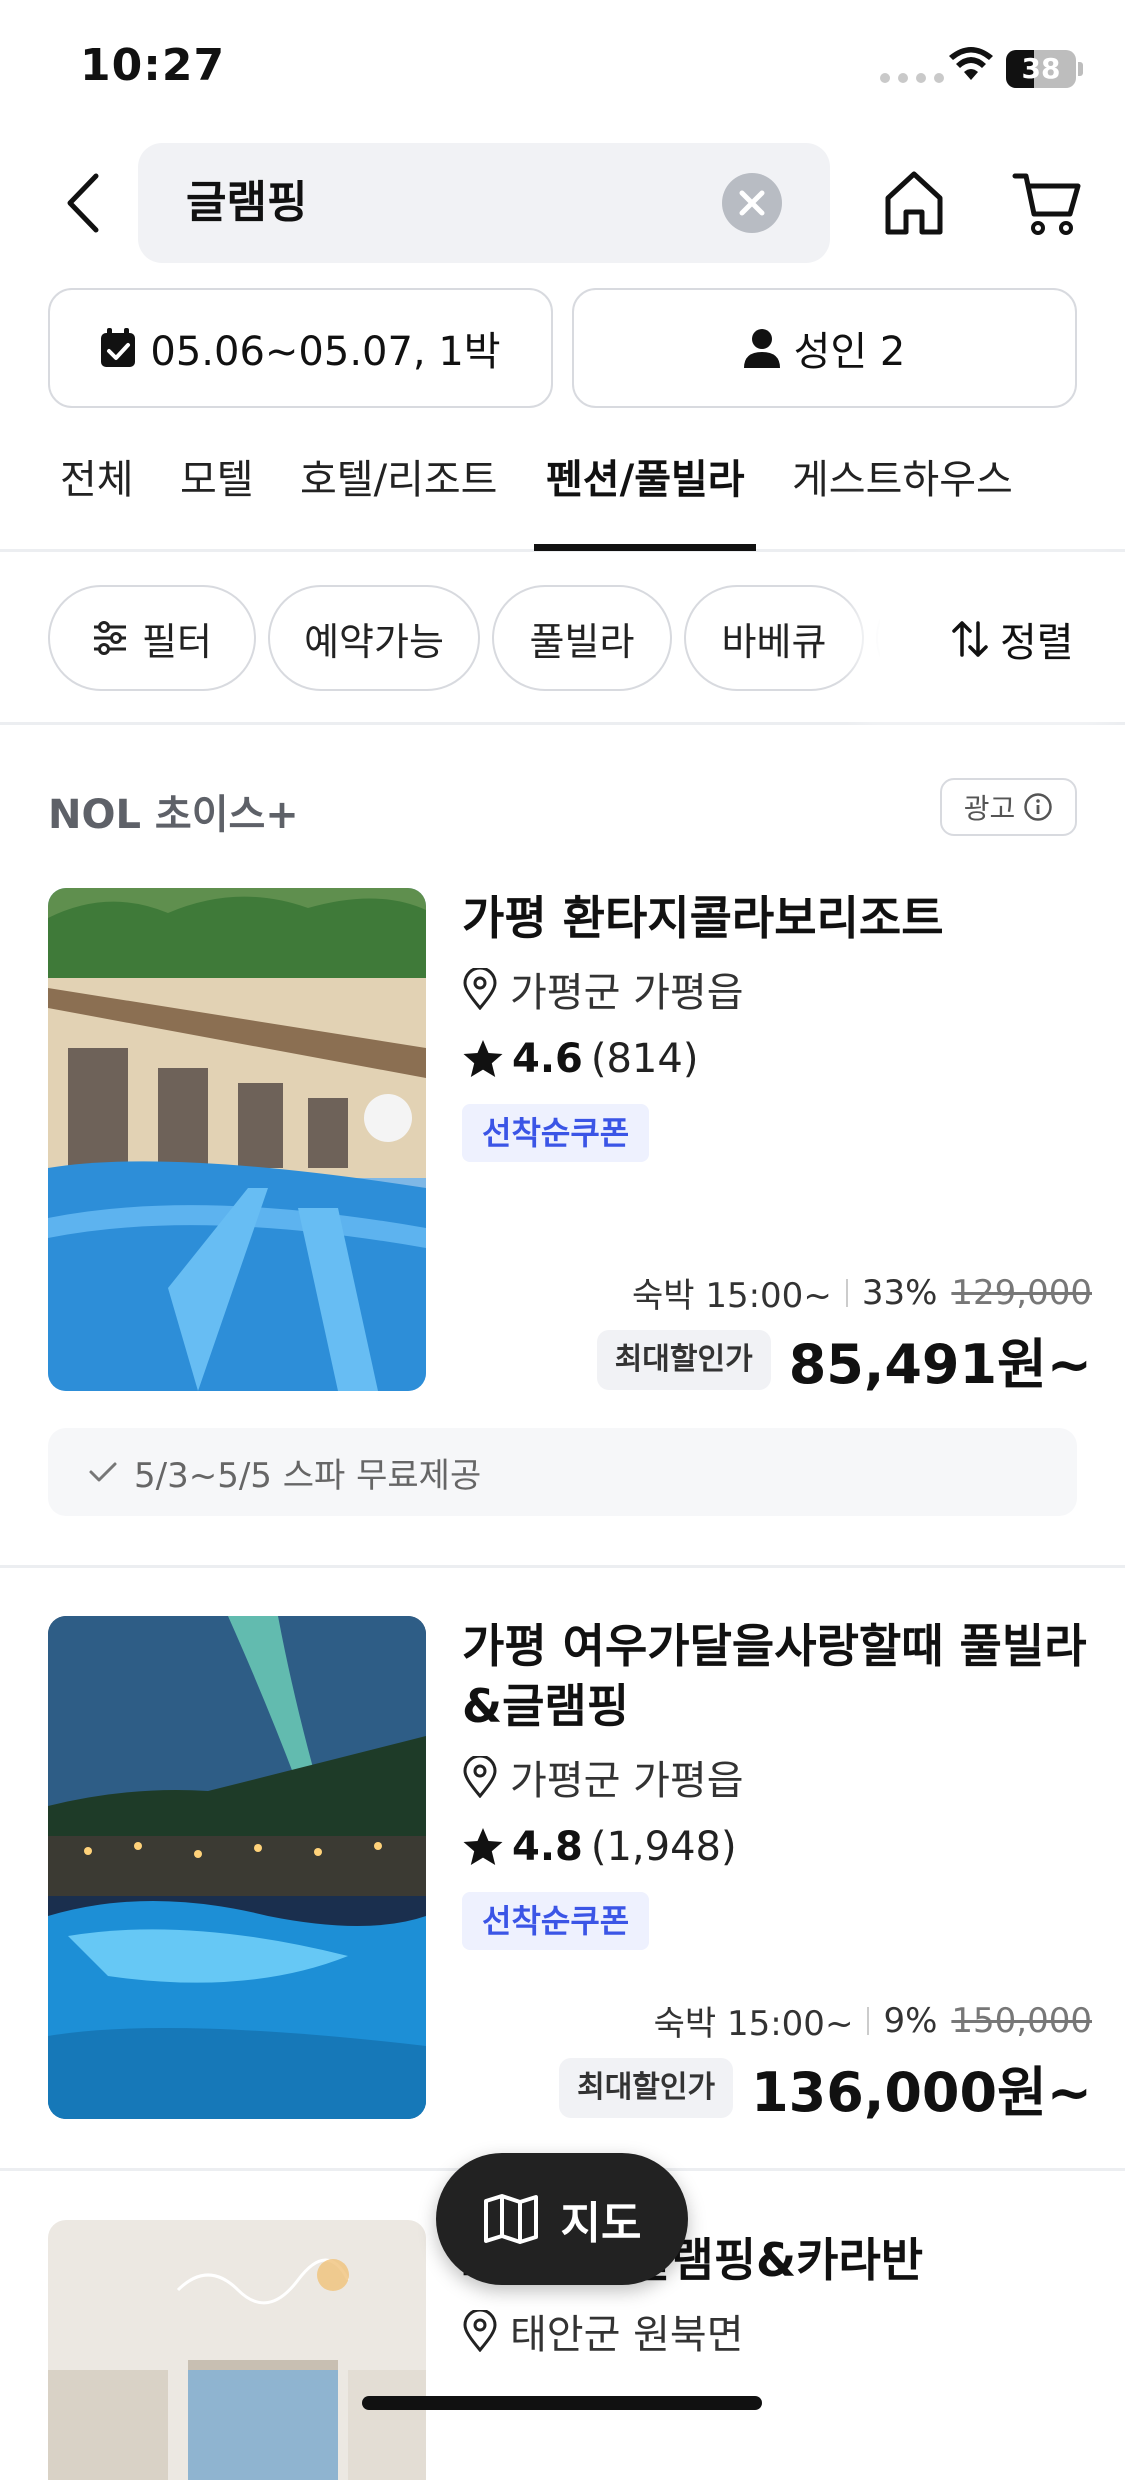 The image size is (1125, 2480). Describe the element at coordinates (398, 496) in the screenshot. I see `tab-hotel-resort: 호텔/리조트` at that location.